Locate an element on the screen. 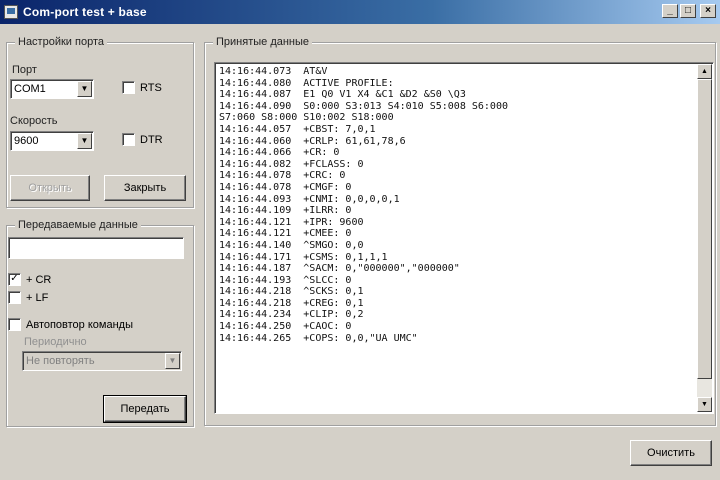 The width and height of the screenshot is (720, 480). log-line: 14:16:44.078 +CMGF: 0 is located at coordinates (285, 187).